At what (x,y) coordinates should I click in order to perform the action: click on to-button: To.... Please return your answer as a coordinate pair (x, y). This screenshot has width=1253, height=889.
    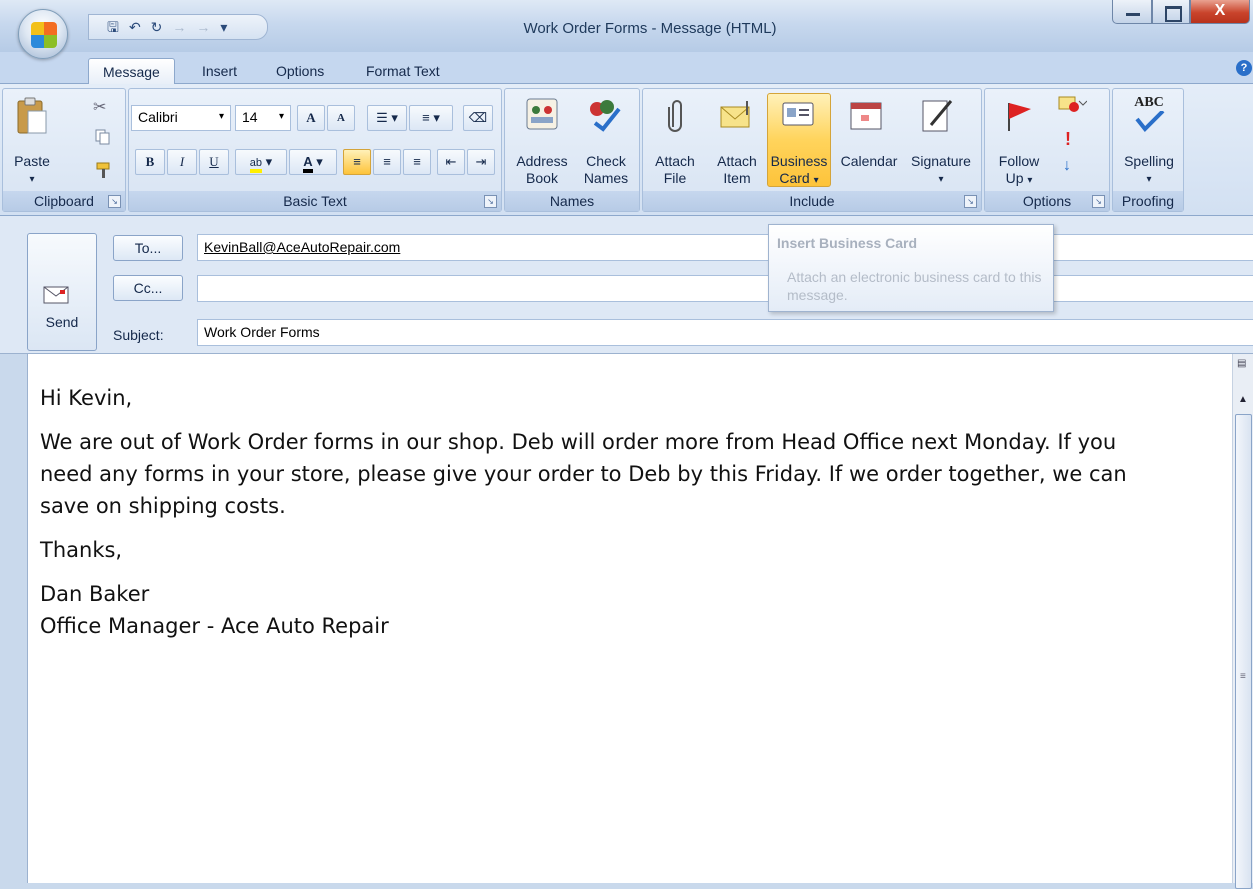
    Looking at the image, I should click on (148, 248).